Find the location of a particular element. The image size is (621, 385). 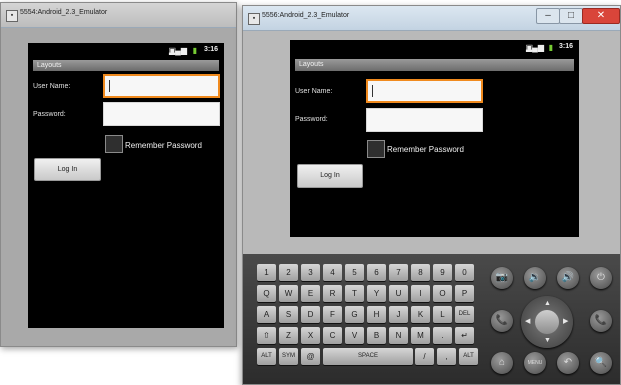

dpad: ▲ ▼ ◀ ▶ is located at coordinates (547, 322).